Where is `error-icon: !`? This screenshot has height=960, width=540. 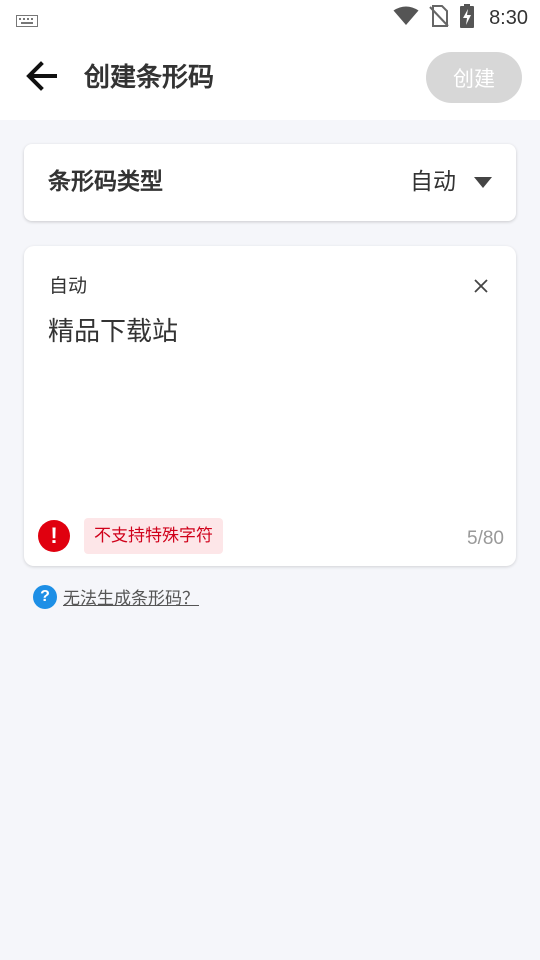
error-icon: ! is located at coordinates (54, 536).